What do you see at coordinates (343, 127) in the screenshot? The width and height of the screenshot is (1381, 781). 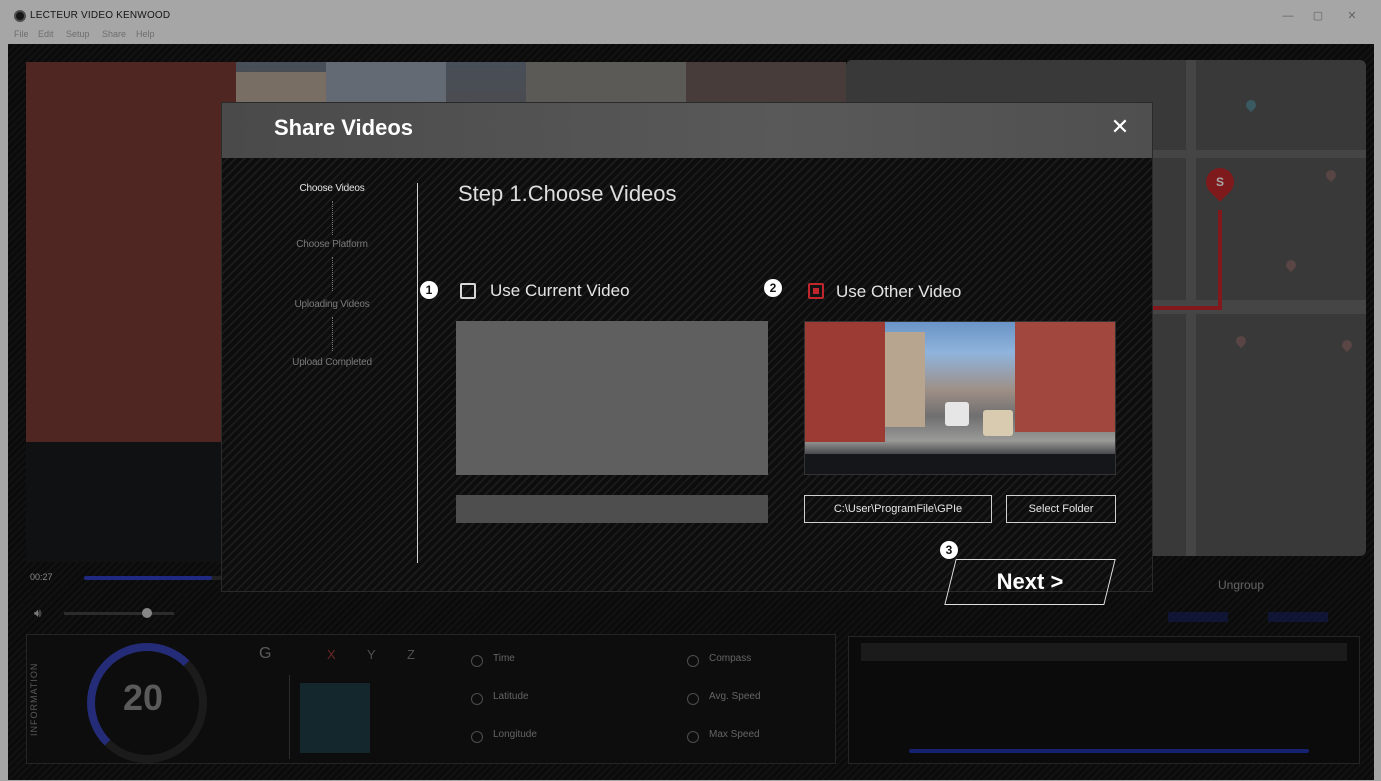 I see `dialog-title: Share Videos` at bounding box center [343, 127].